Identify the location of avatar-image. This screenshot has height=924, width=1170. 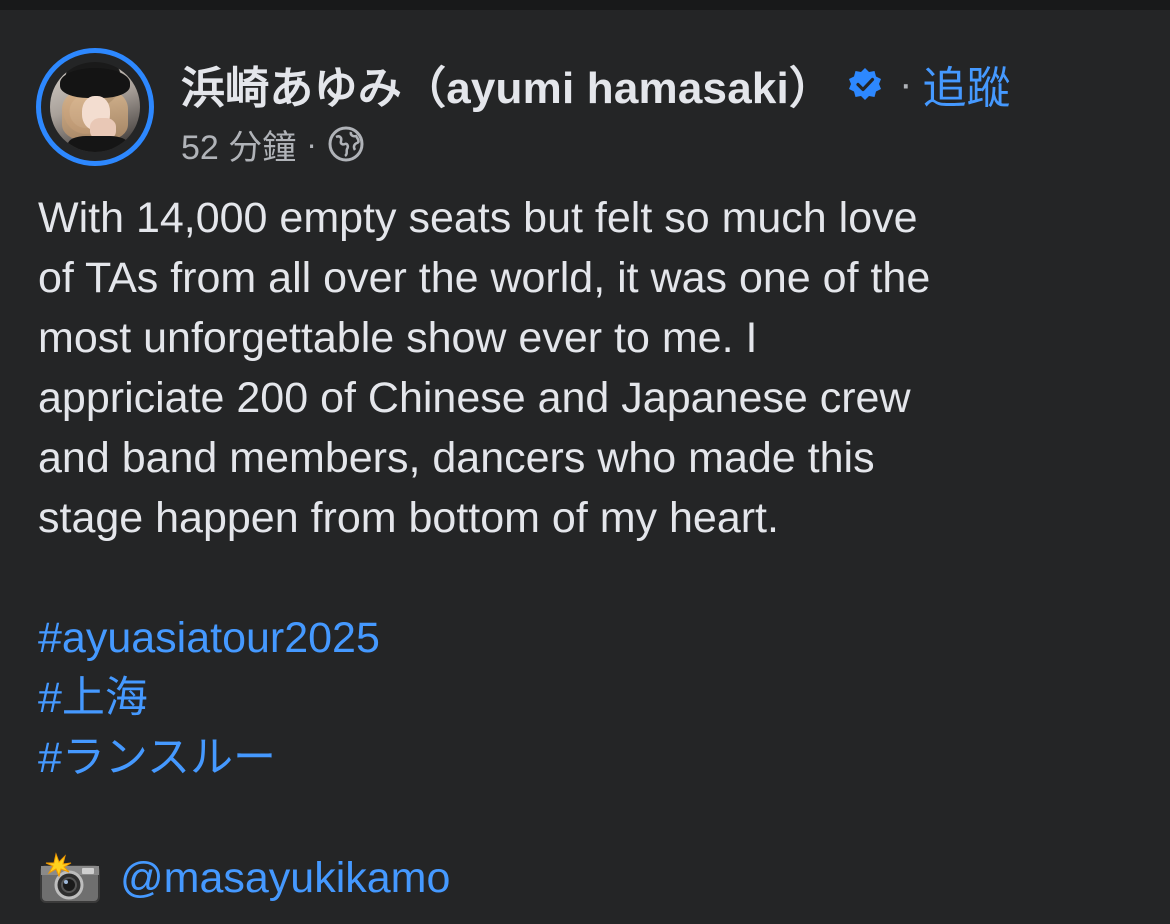
(95, 107).